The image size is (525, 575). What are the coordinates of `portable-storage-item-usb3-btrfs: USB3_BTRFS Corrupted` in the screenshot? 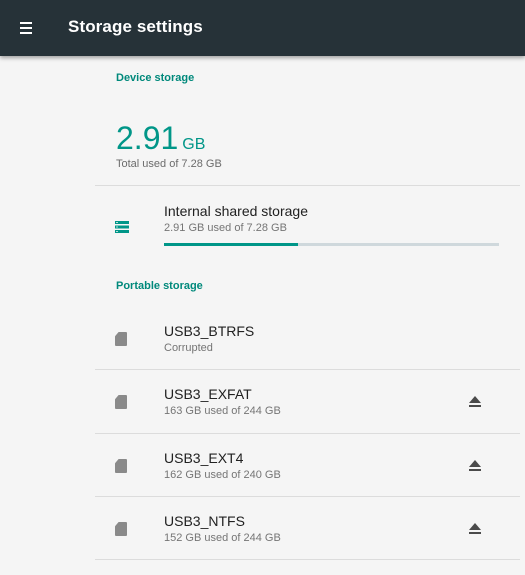 It's located at (310, 338).